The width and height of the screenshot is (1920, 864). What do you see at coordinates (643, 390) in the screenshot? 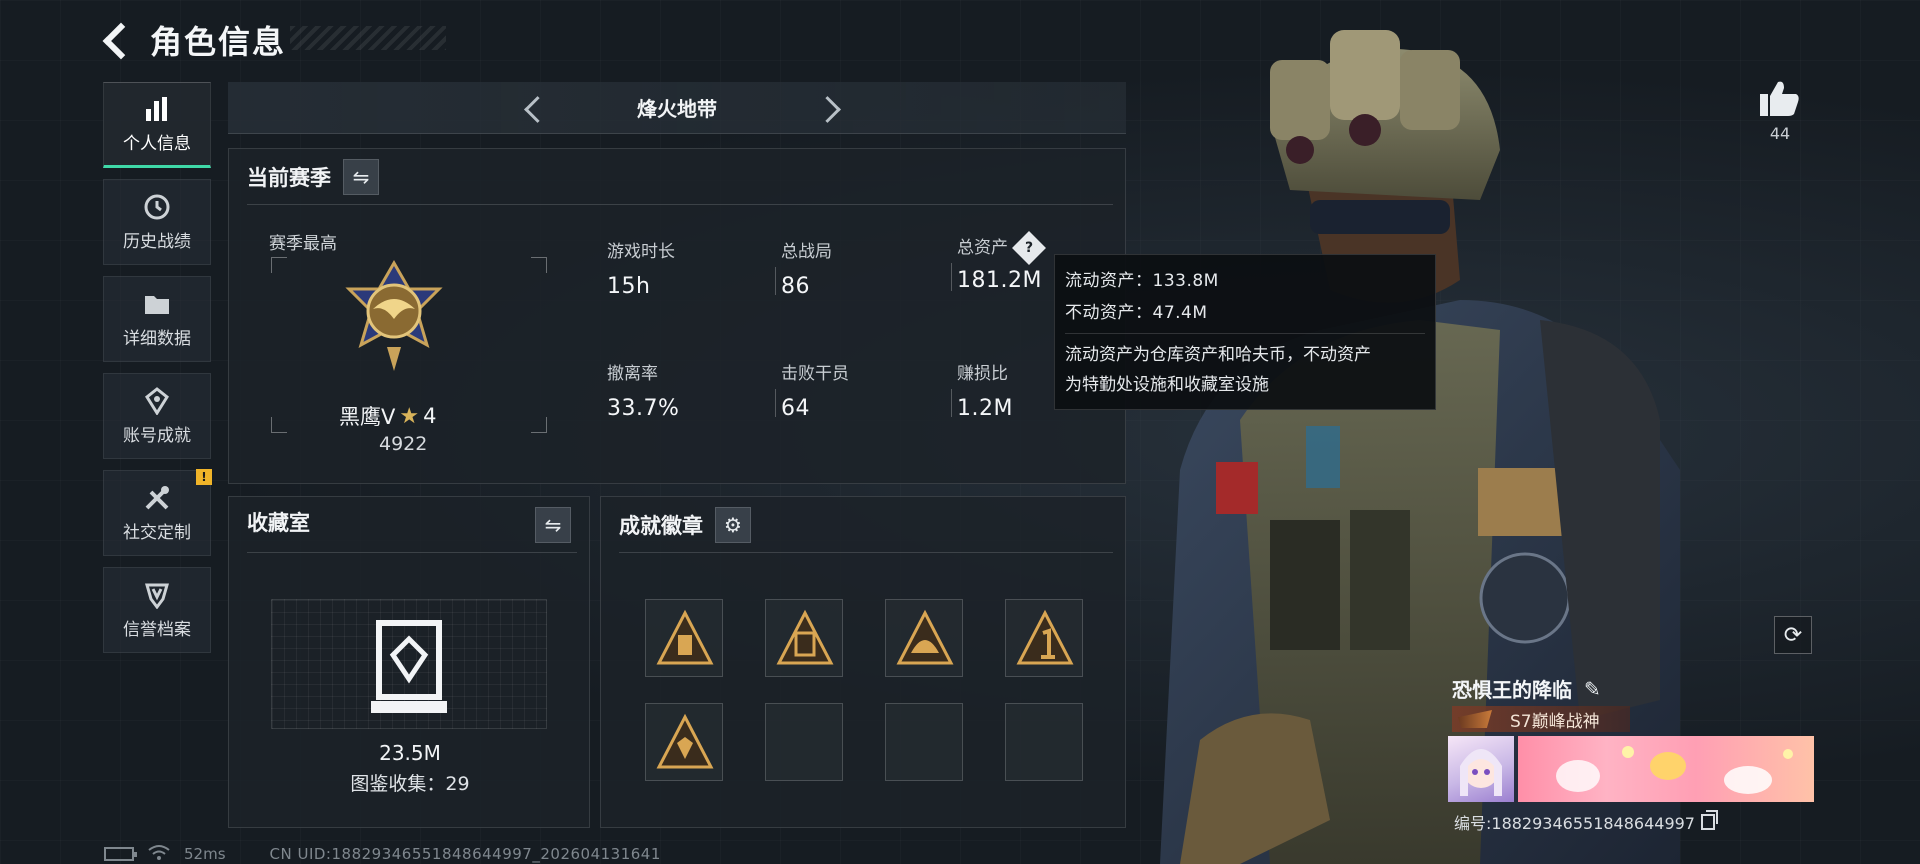
I see `stat-extraction-rate: 撤离率 33.7%` at bounding box center [643, 390].